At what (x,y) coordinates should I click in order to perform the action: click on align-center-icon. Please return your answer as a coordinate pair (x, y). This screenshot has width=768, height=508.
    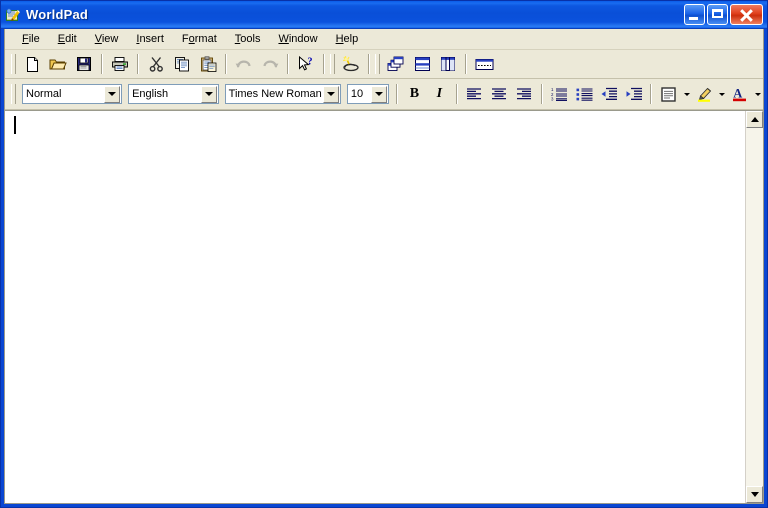
    Looking at the image, I should click on (499, 94).